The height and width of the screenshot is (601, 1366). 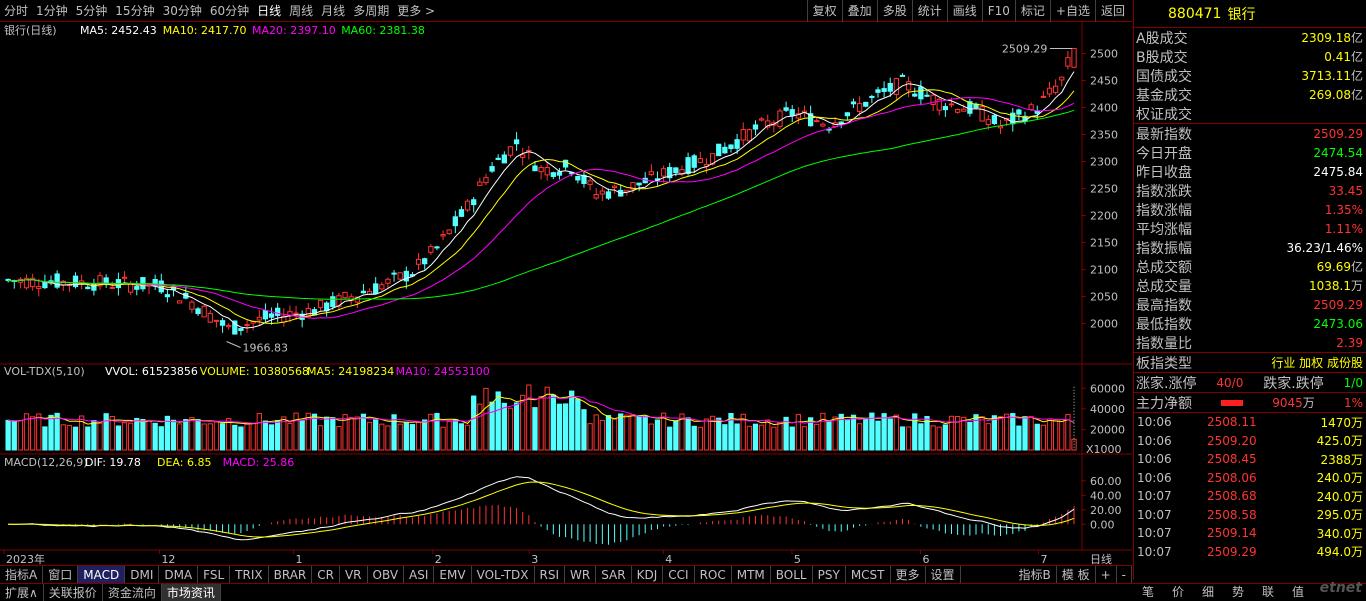 What do you see at coordinates (191, 592) in the screenshot?
I see `footer-tab-3: 市场资讯` at bounding box center [191, 592].